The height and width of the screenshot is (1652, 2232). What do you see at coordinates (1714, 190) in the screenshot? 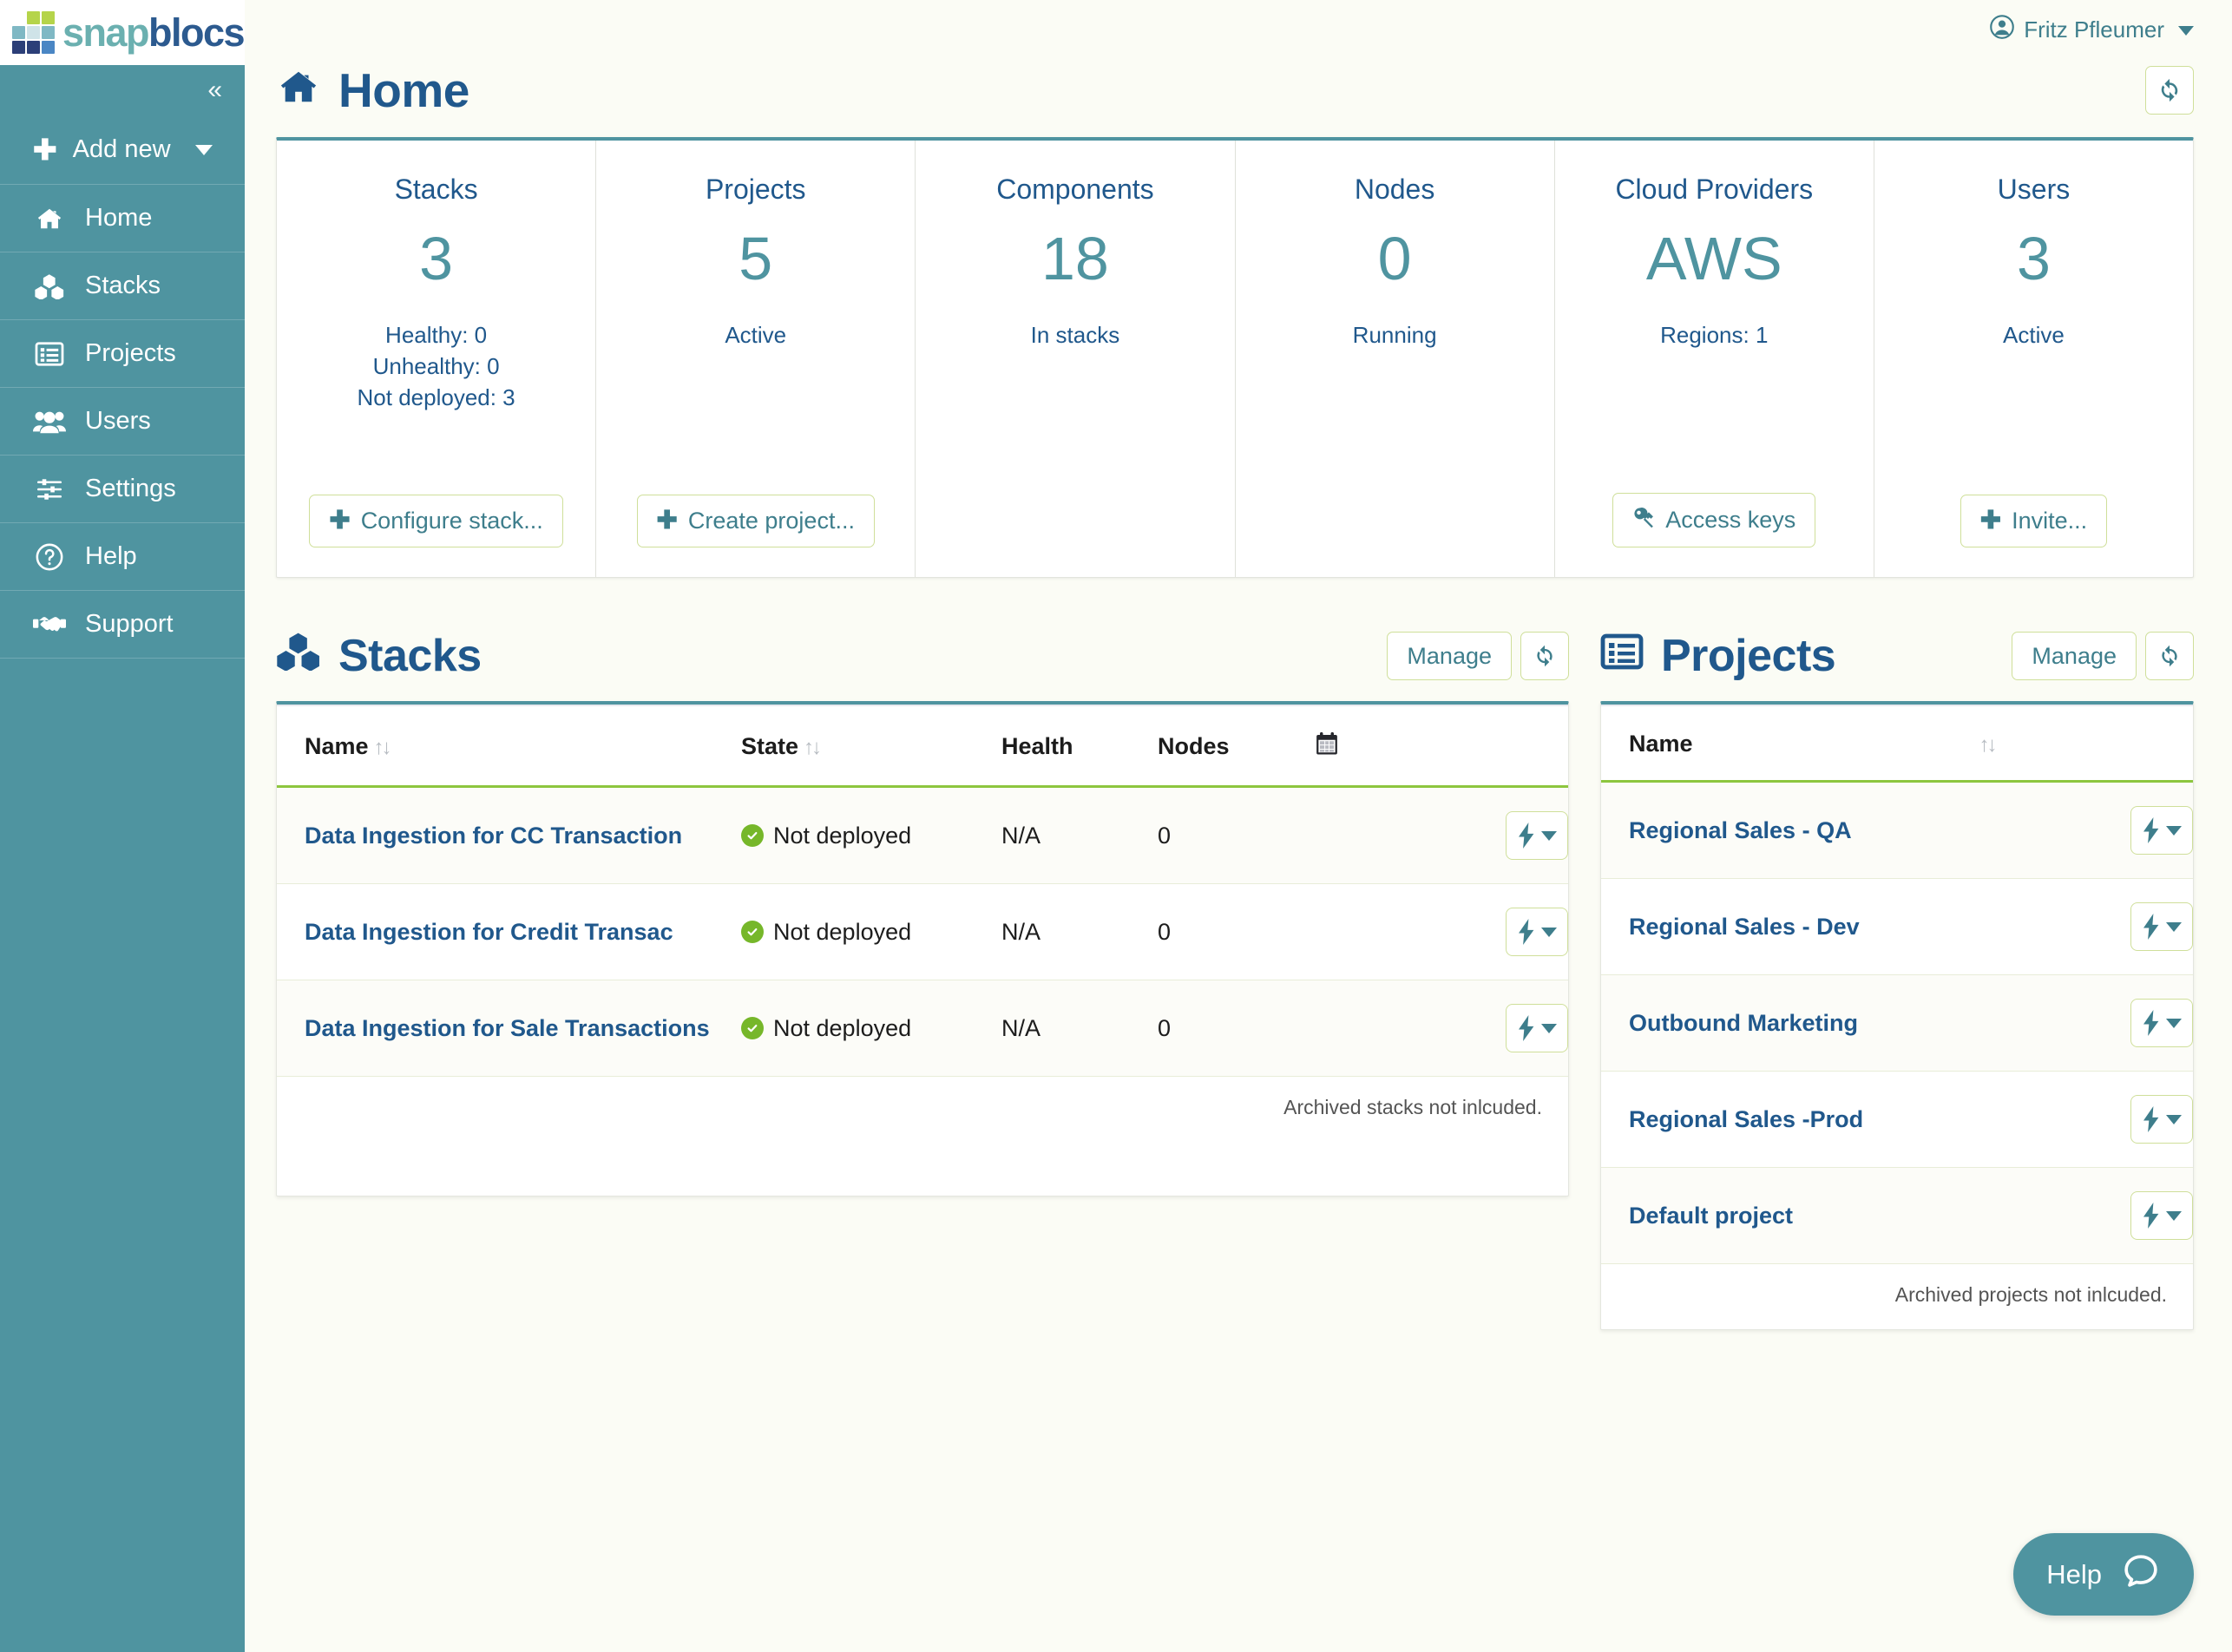
I see `card-title: Cloud Providers` at bounding box center [1714, 190].